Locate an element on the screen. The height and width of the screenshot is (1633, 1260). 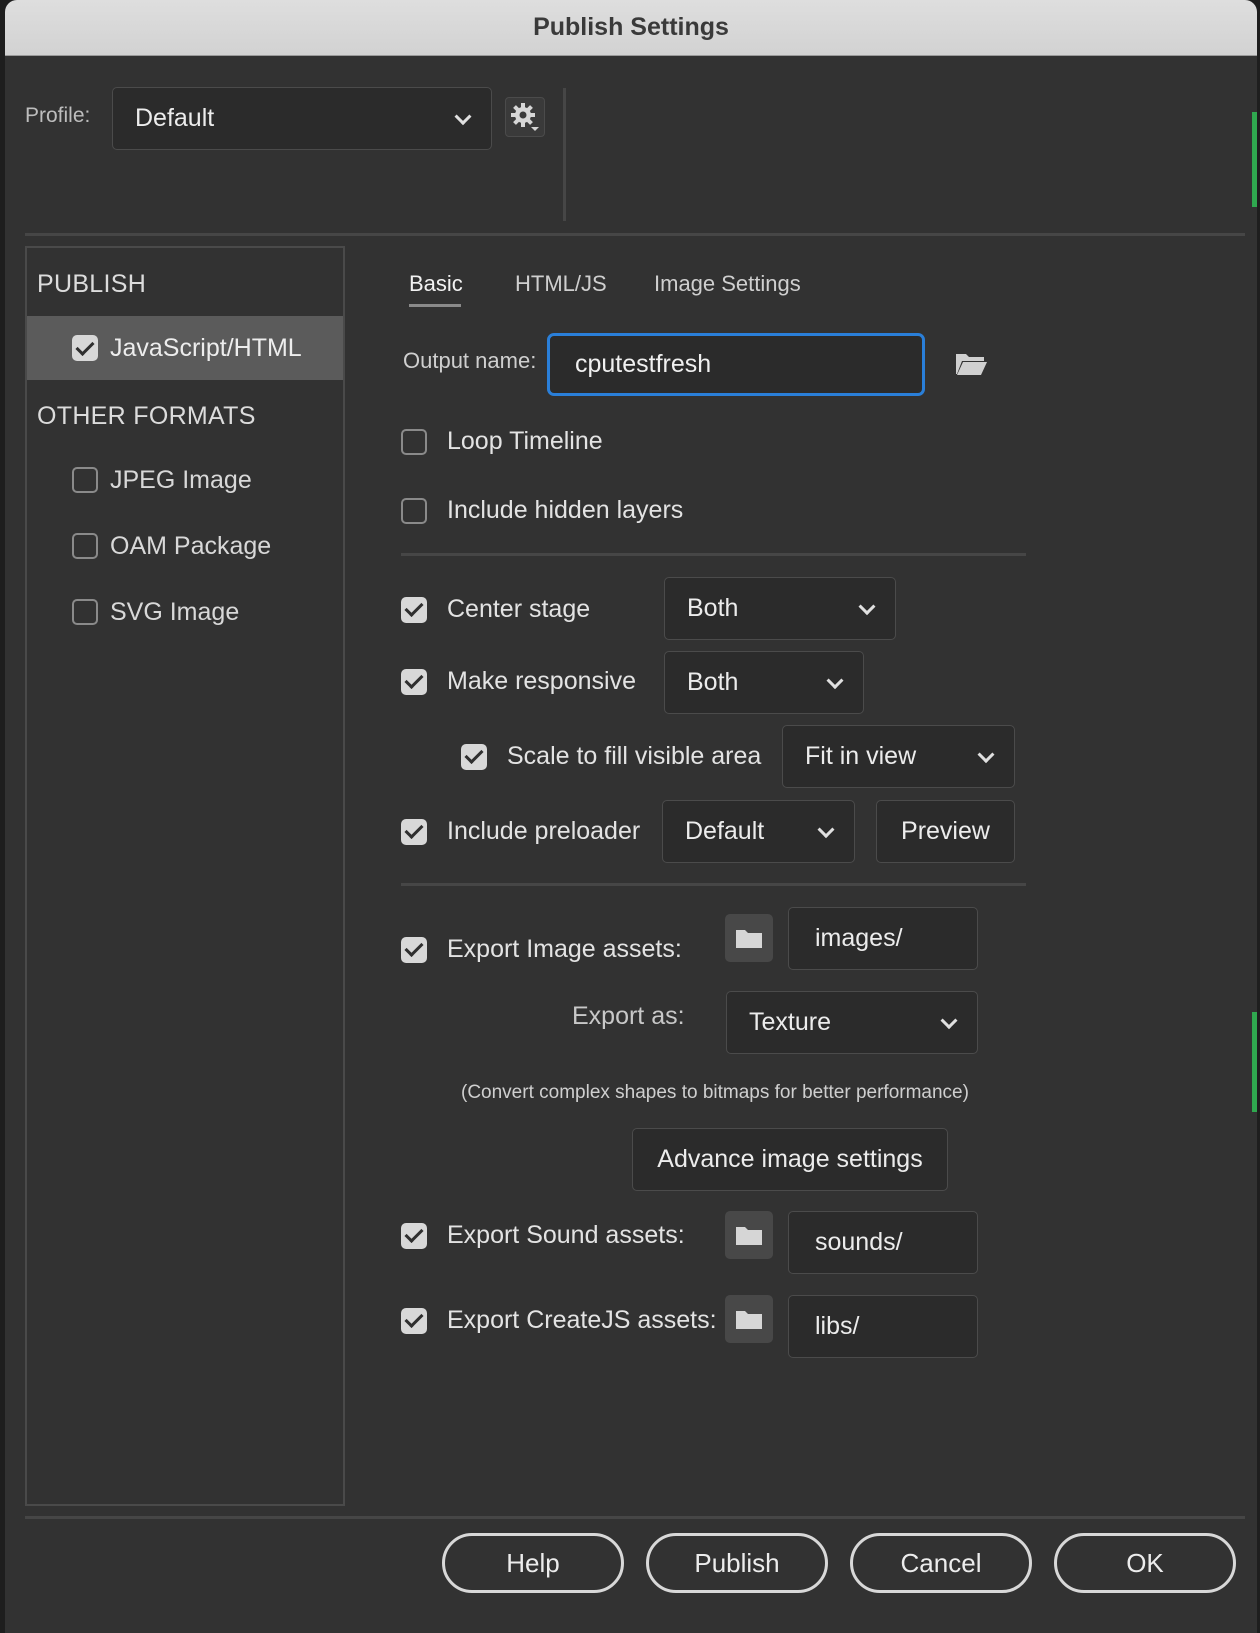
format-item-label: JavaScript/HTML is located at coordinates (206, 347).